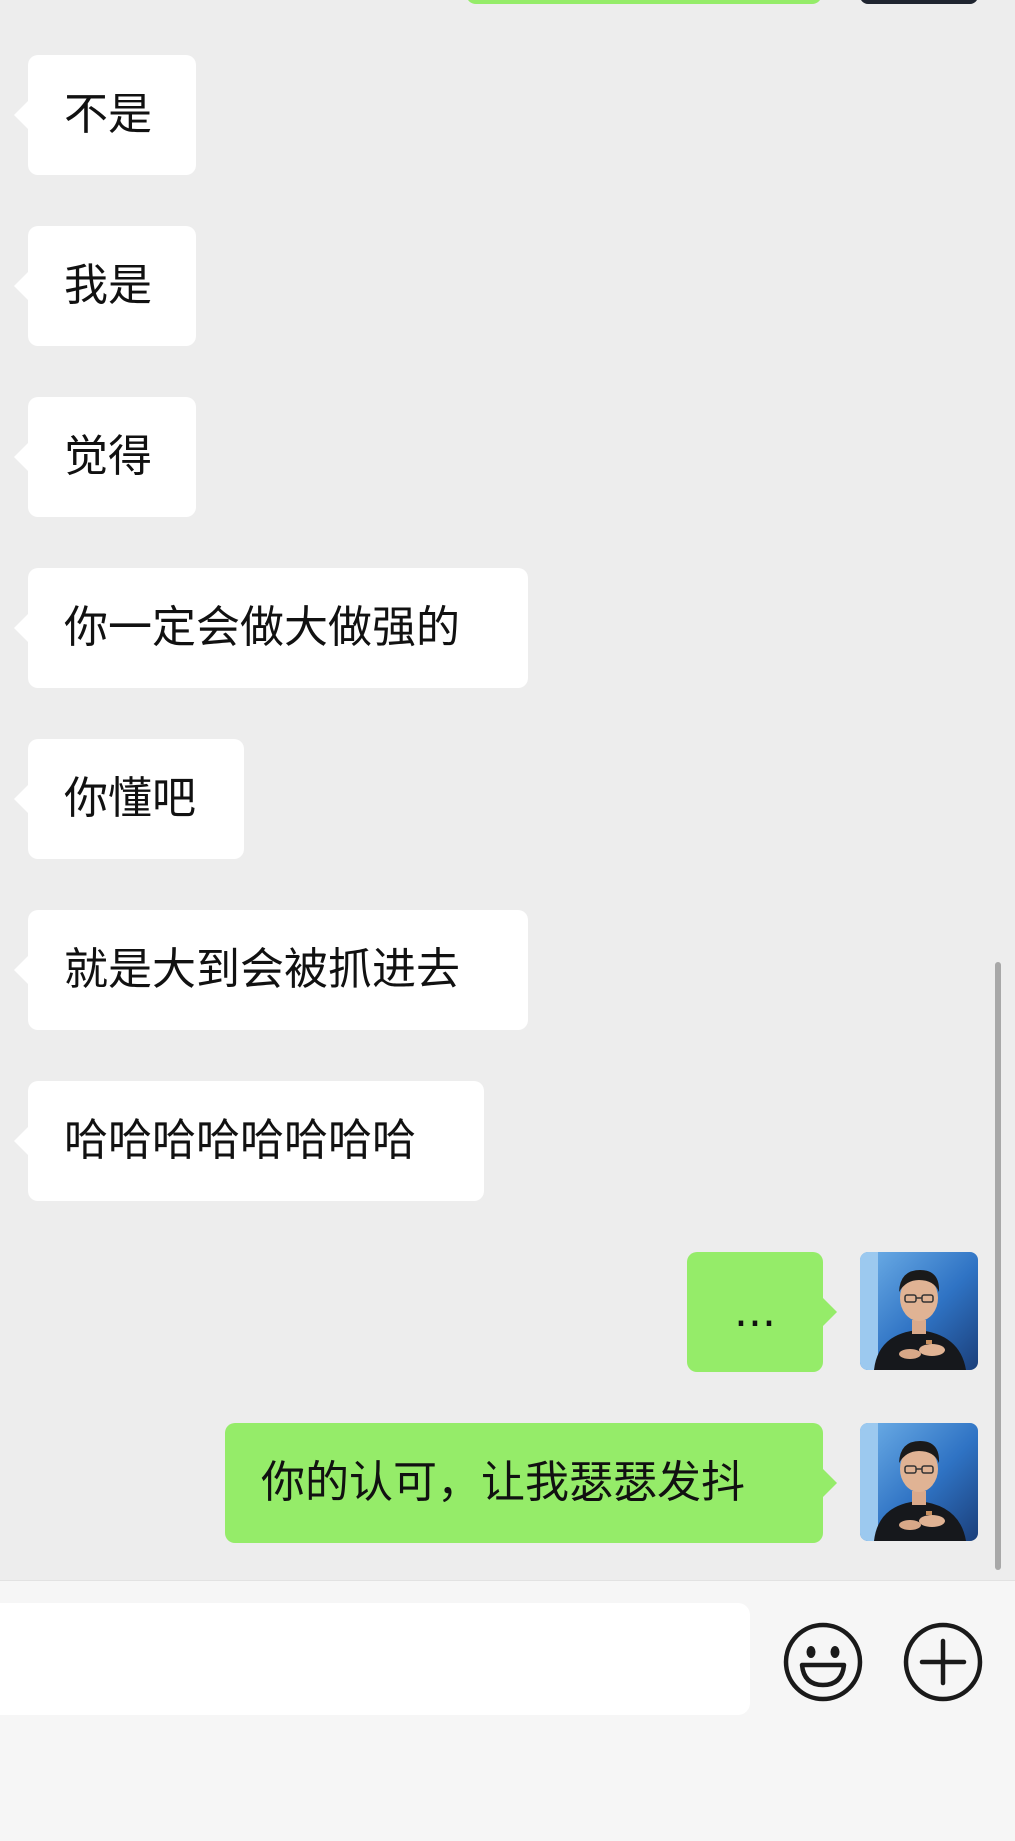 Image resolution: width=1015 pixels, height=1841 pixels. Describe the element at coordinates (105, 115) in the screenshot. I see `message-bubble-incoming: 不是` at that location.